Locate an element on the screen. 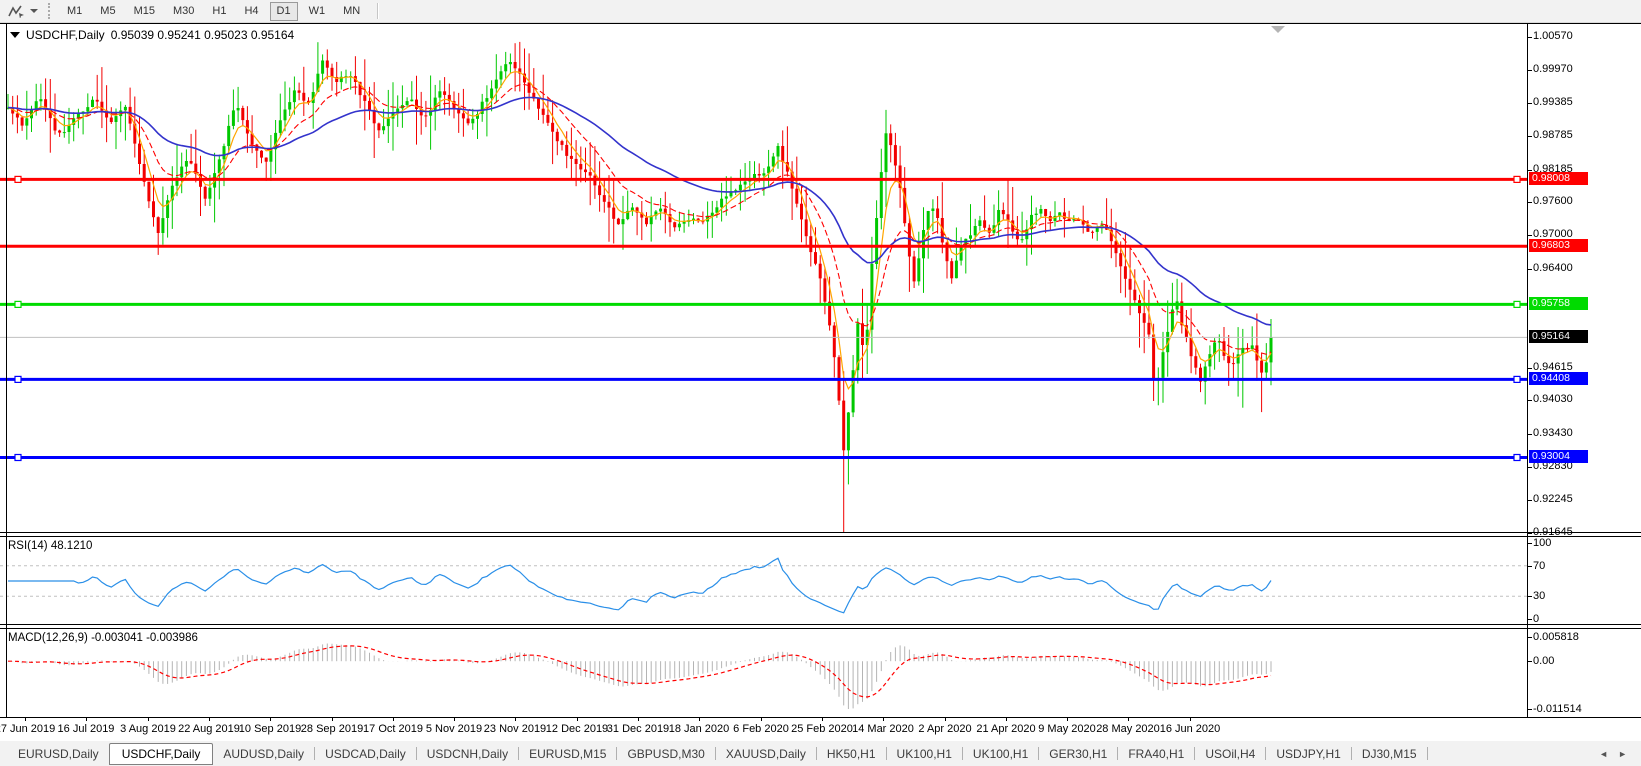  price-axis-label: 1.00570 is located at coordinates (1553, 36).